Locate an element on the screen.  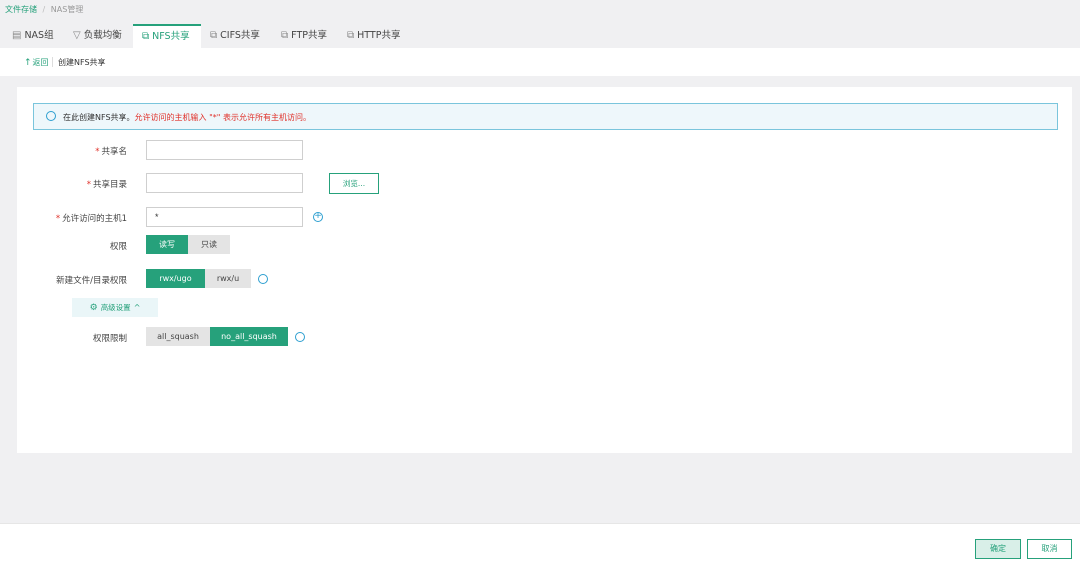
share-name-label-text: 共享名 is located at coordinates (114, 152).